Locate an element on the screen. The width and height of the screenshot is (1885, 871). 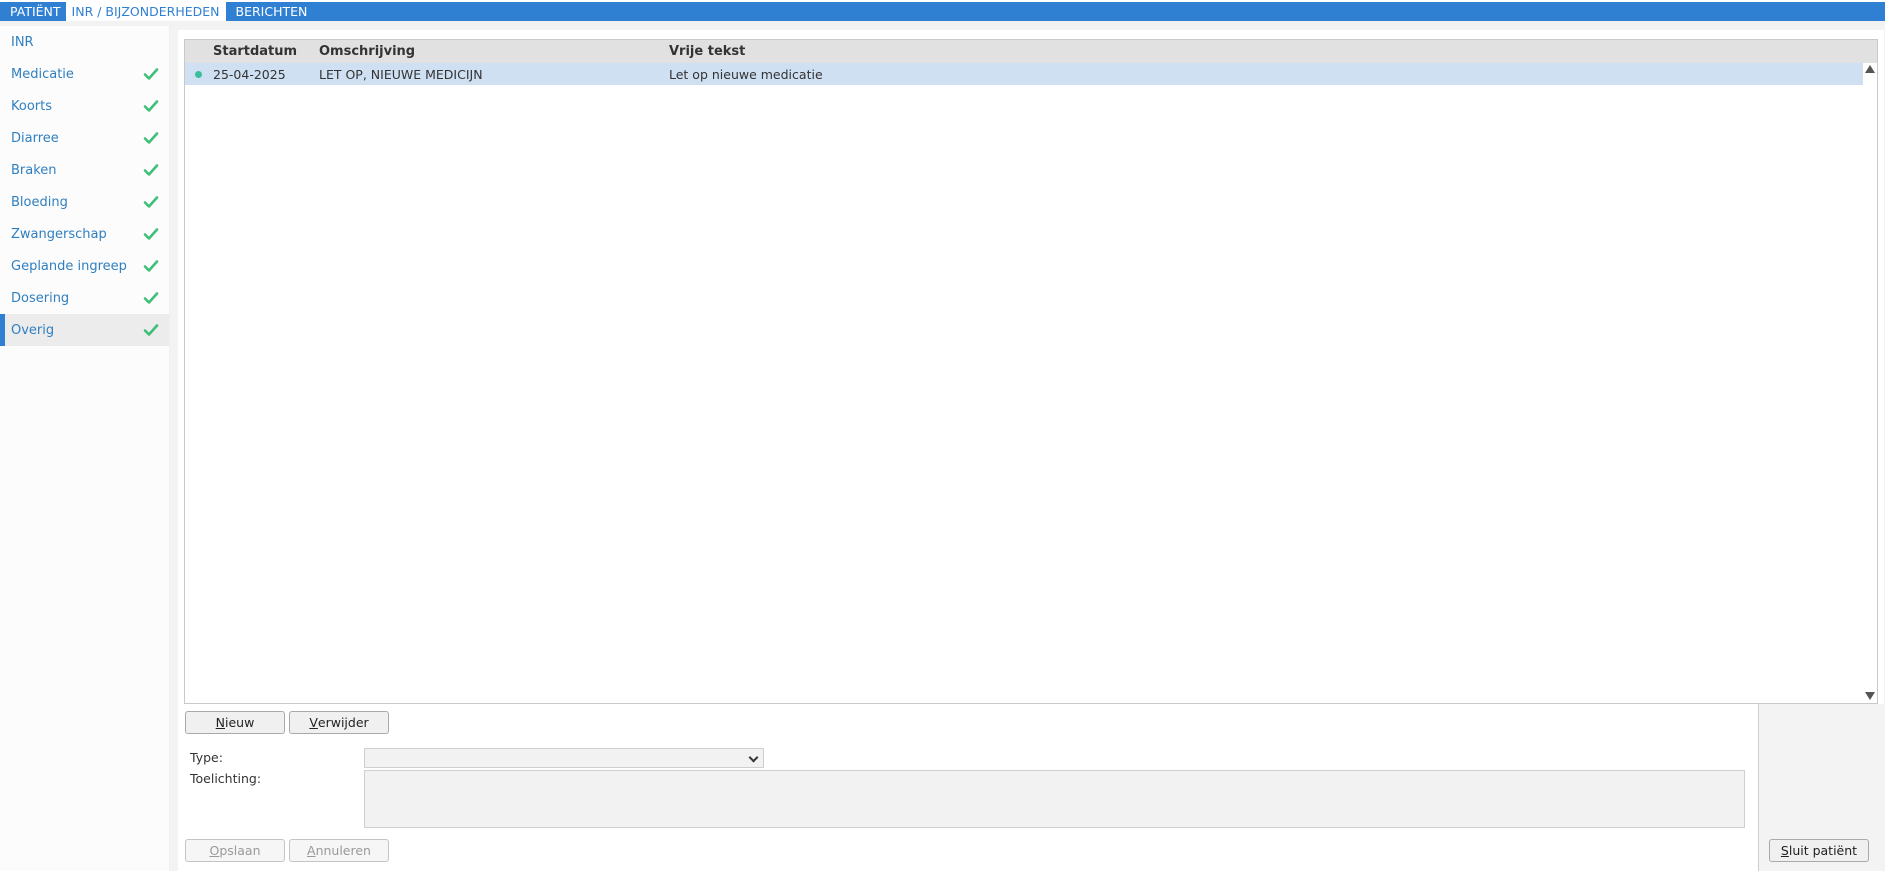
sidebar-item-braken: Braken is located at coordinates (84, 170).